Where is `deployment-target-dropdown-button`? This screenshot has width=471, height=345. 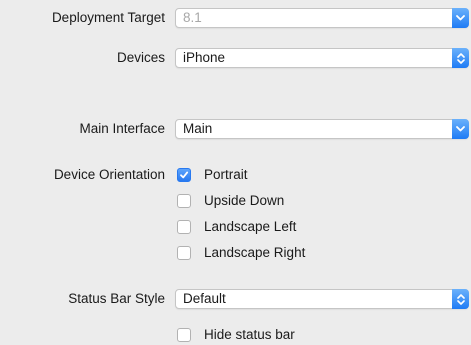
deployment-target-dropdown-button is located at coordinates (460, 18).